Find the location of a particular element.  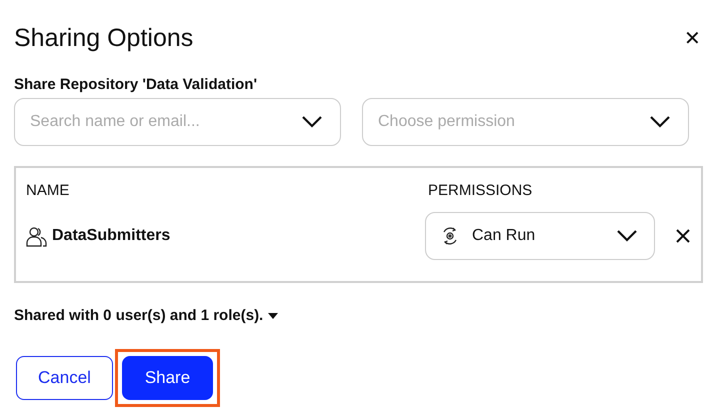

form-label: Share Repository 'Data Validation' is located at coordinates (136, 84).